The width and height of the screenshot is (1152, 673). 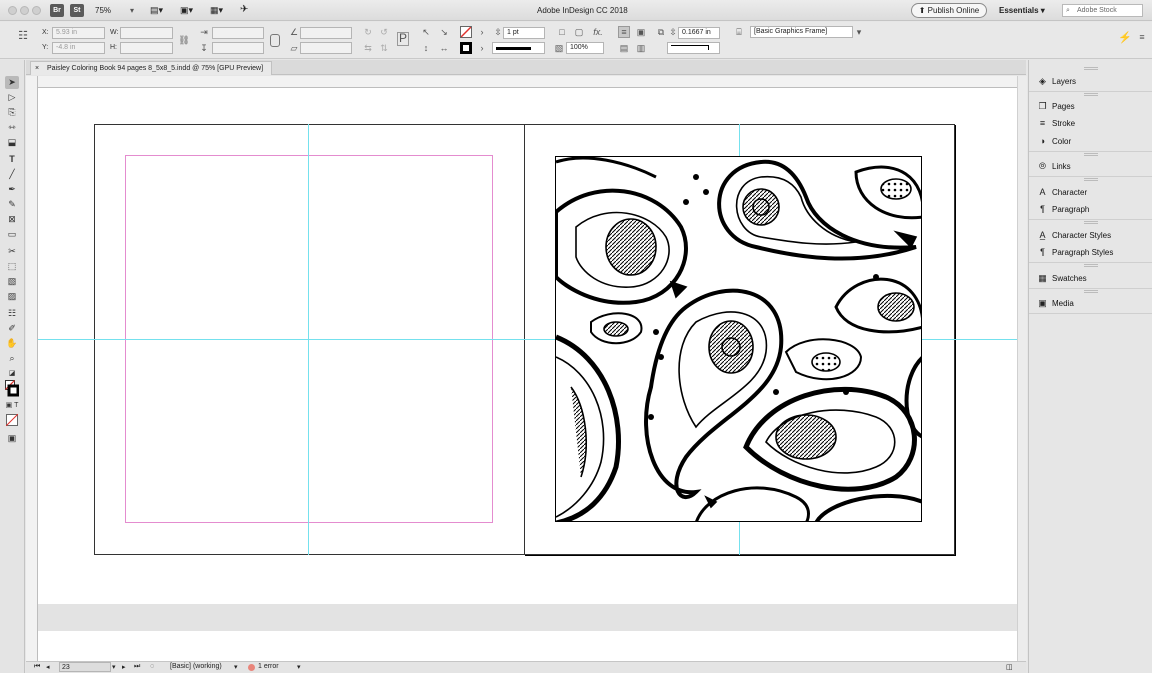 I want to click on scale-x-field, so click(x=238, y=33).